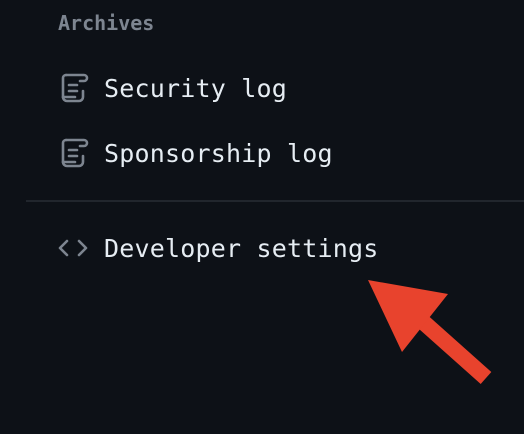 Image resolution: width=524 pixels, height=434 pixels. Describe the element at coordinates (218, 153) in the screenshot. I see `sidebar-item-label: Sponsorship log` at that location.